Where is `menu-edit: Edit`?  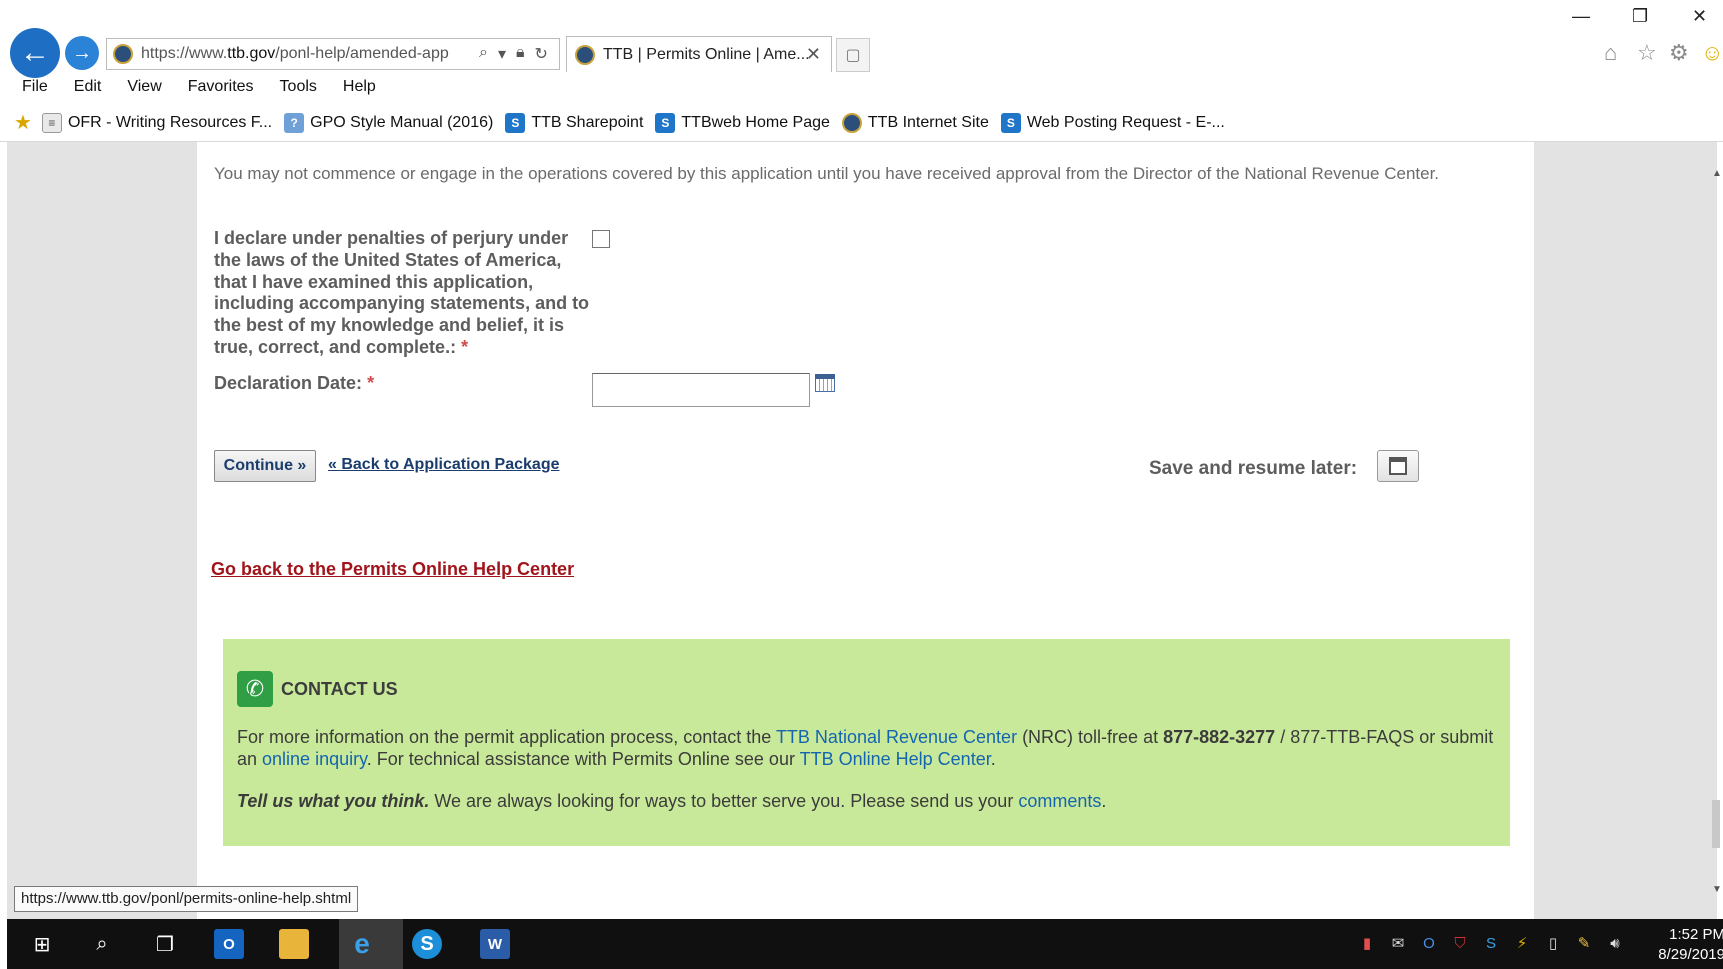 menu-edit: Edit is located at coordinates (88, 87).